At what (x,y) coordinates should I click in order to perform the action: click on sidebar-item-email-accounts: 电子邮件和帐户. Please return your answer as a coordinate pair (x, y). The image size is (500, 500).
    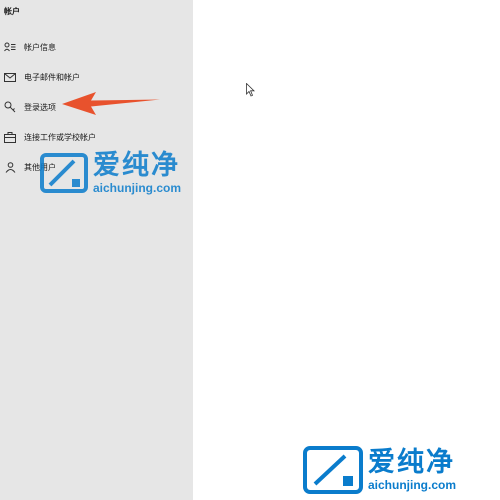
    Looking at the image, I should click on (96, 77).